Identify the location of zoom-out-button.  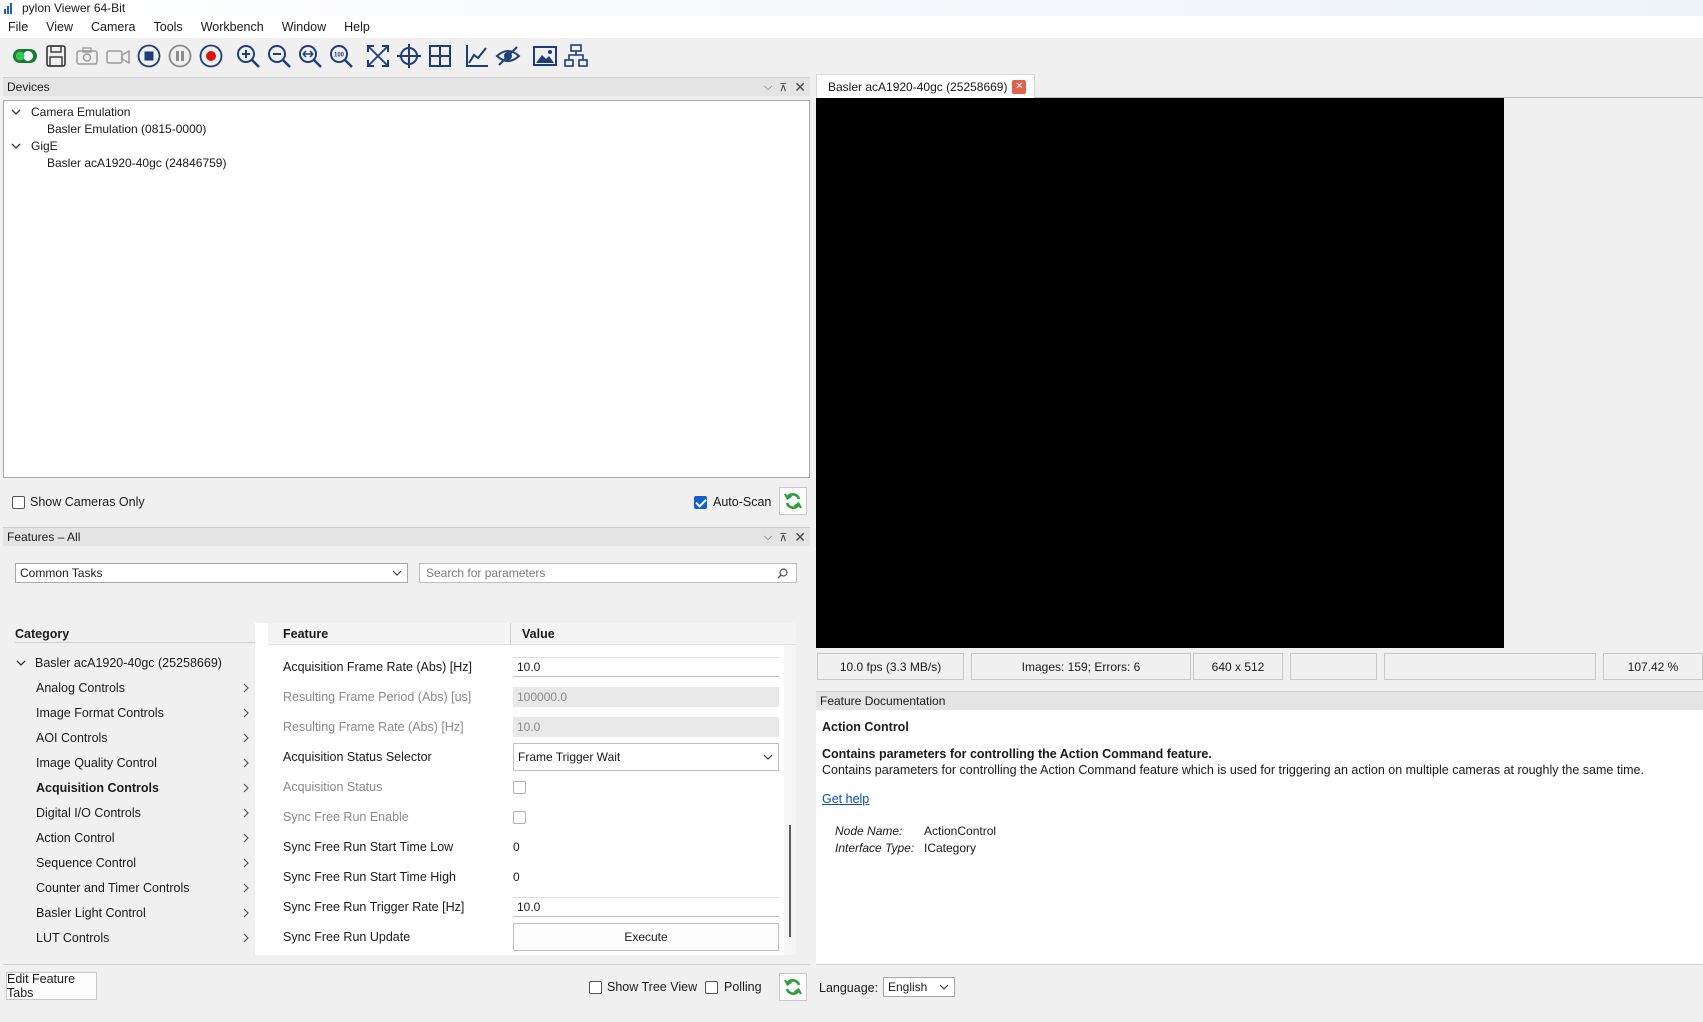
(278, 56).